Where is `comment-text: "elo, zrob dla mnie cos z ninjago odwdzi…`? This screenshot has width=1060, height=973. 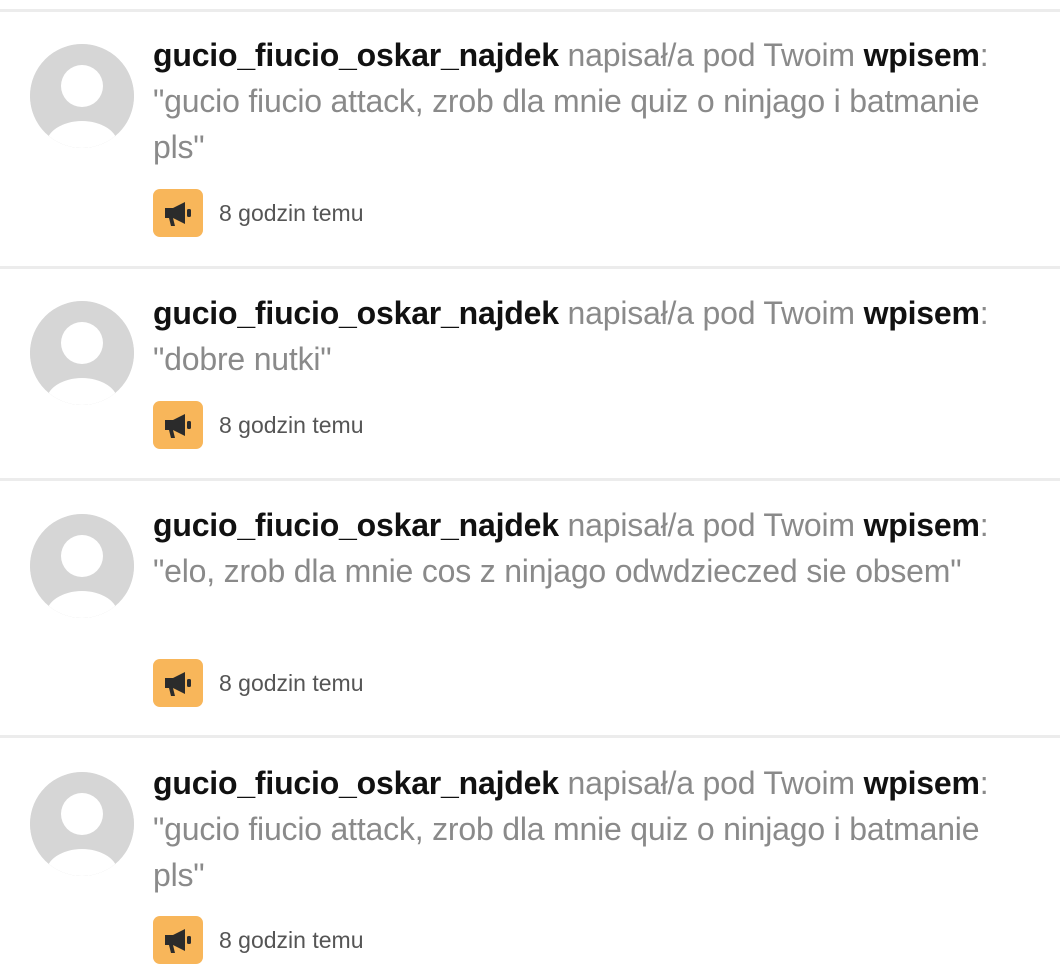
comment-text: "elo, zrob dla mnie cos z ninjago odwdzi… is located at coordinates (557, 571).